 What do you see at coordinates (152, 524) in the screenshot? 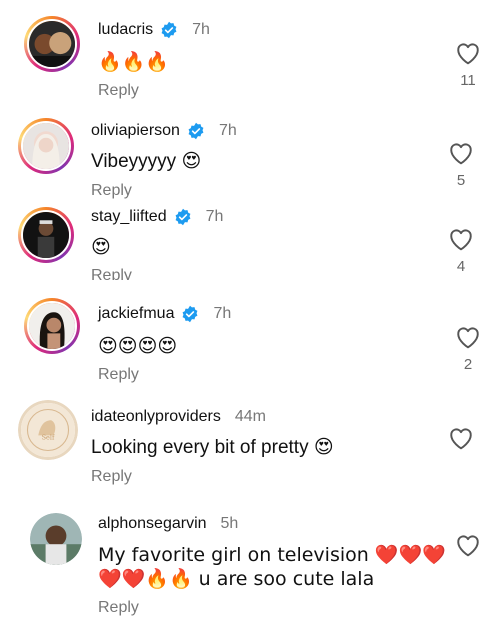
I see `username: alphonsegarvin` at bounding box center [152, 524].